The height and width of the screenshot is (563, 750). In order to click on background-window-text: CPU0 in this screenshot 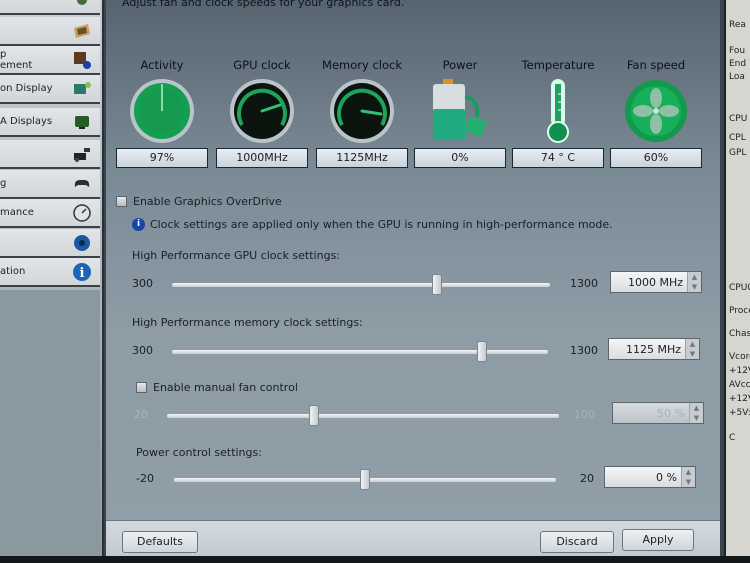, I will do `click(739, 288)`.